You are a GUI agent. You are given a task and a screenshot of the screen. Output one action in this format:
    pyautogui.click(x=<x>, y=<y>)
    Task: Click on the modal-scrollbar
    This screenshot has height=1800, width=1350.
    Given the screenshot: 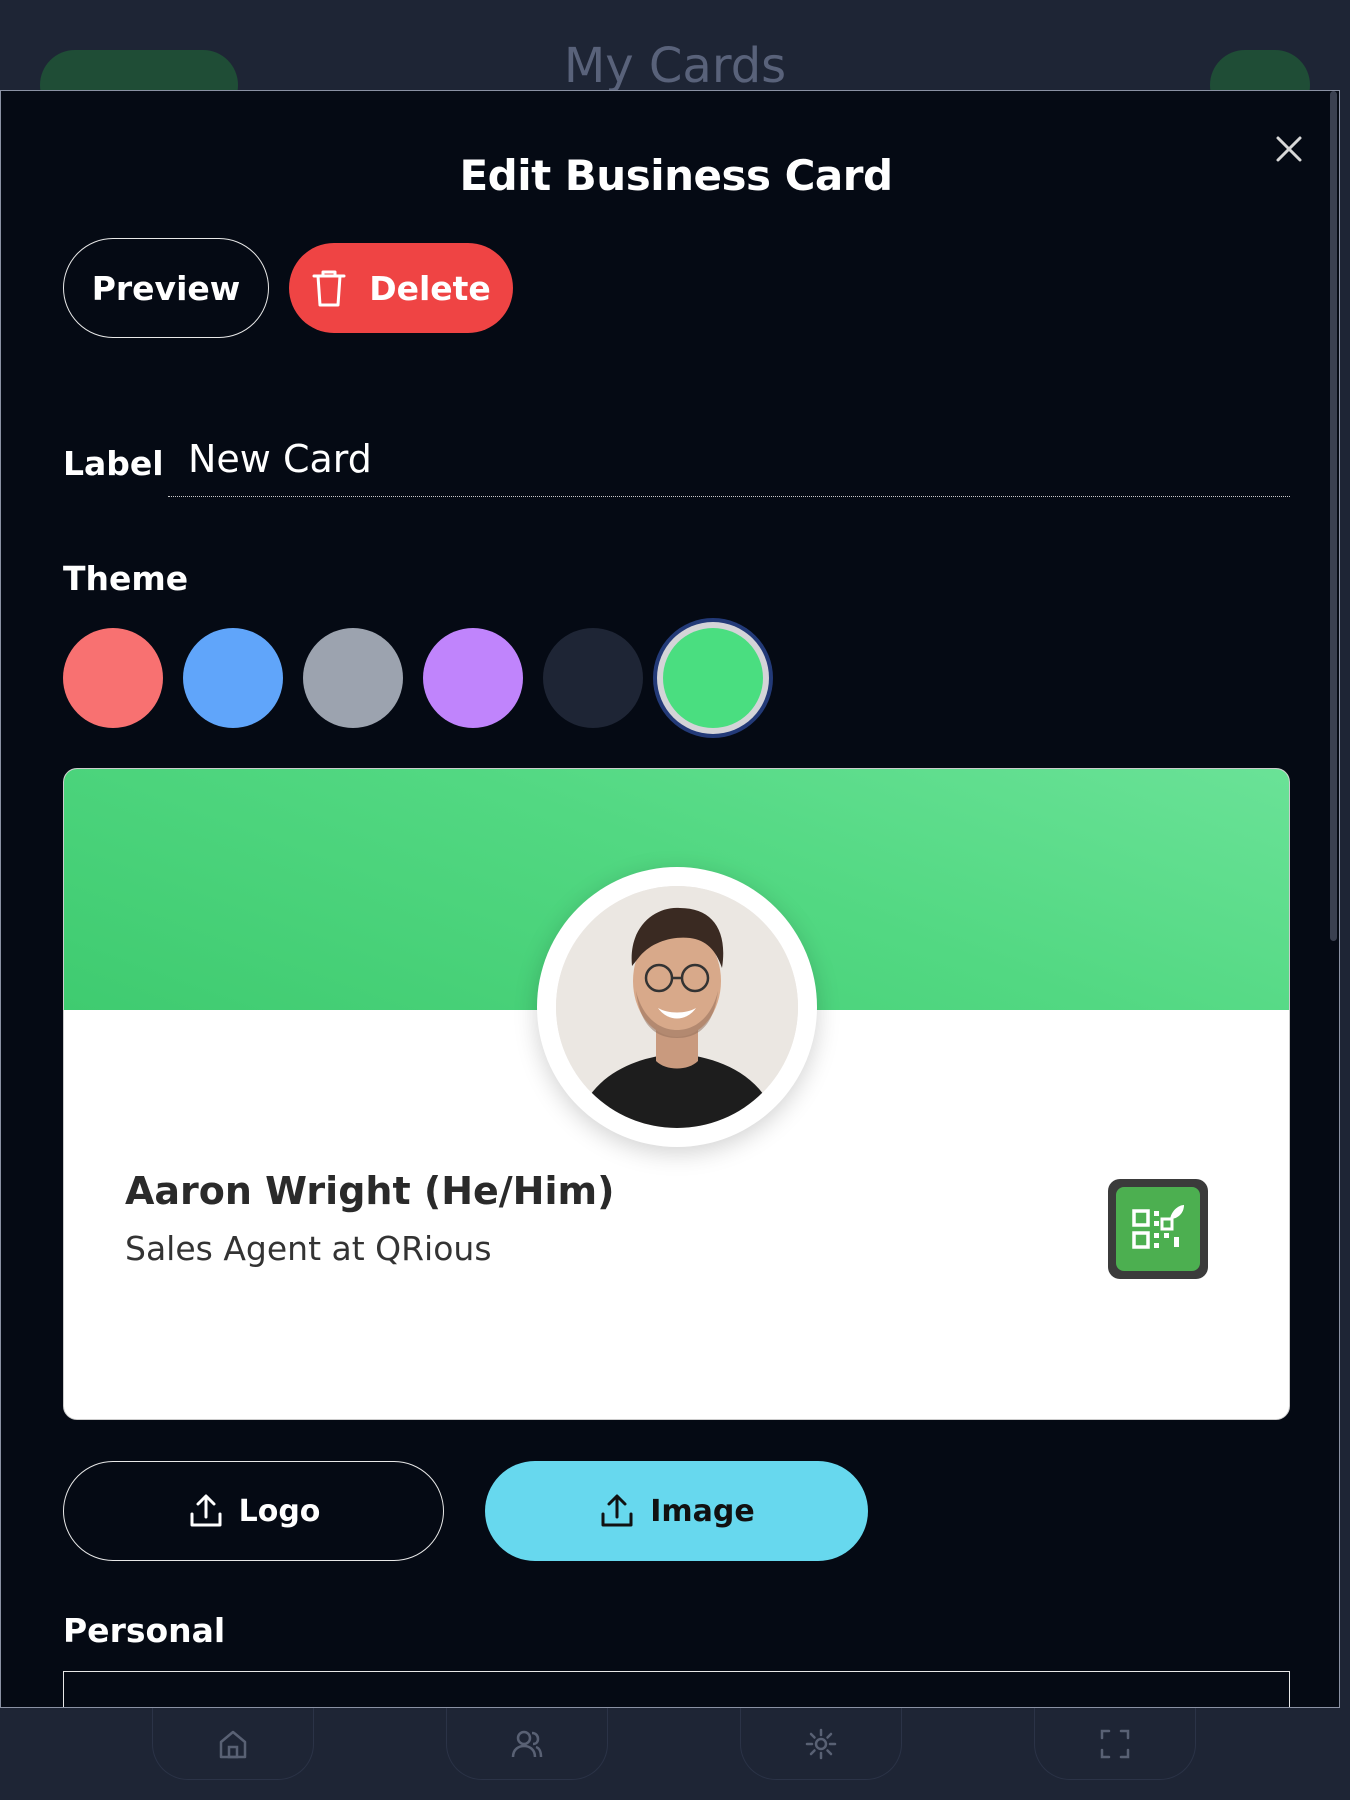 What is the action you would take?
    pyautogui.click(x=1333, y=516)
    